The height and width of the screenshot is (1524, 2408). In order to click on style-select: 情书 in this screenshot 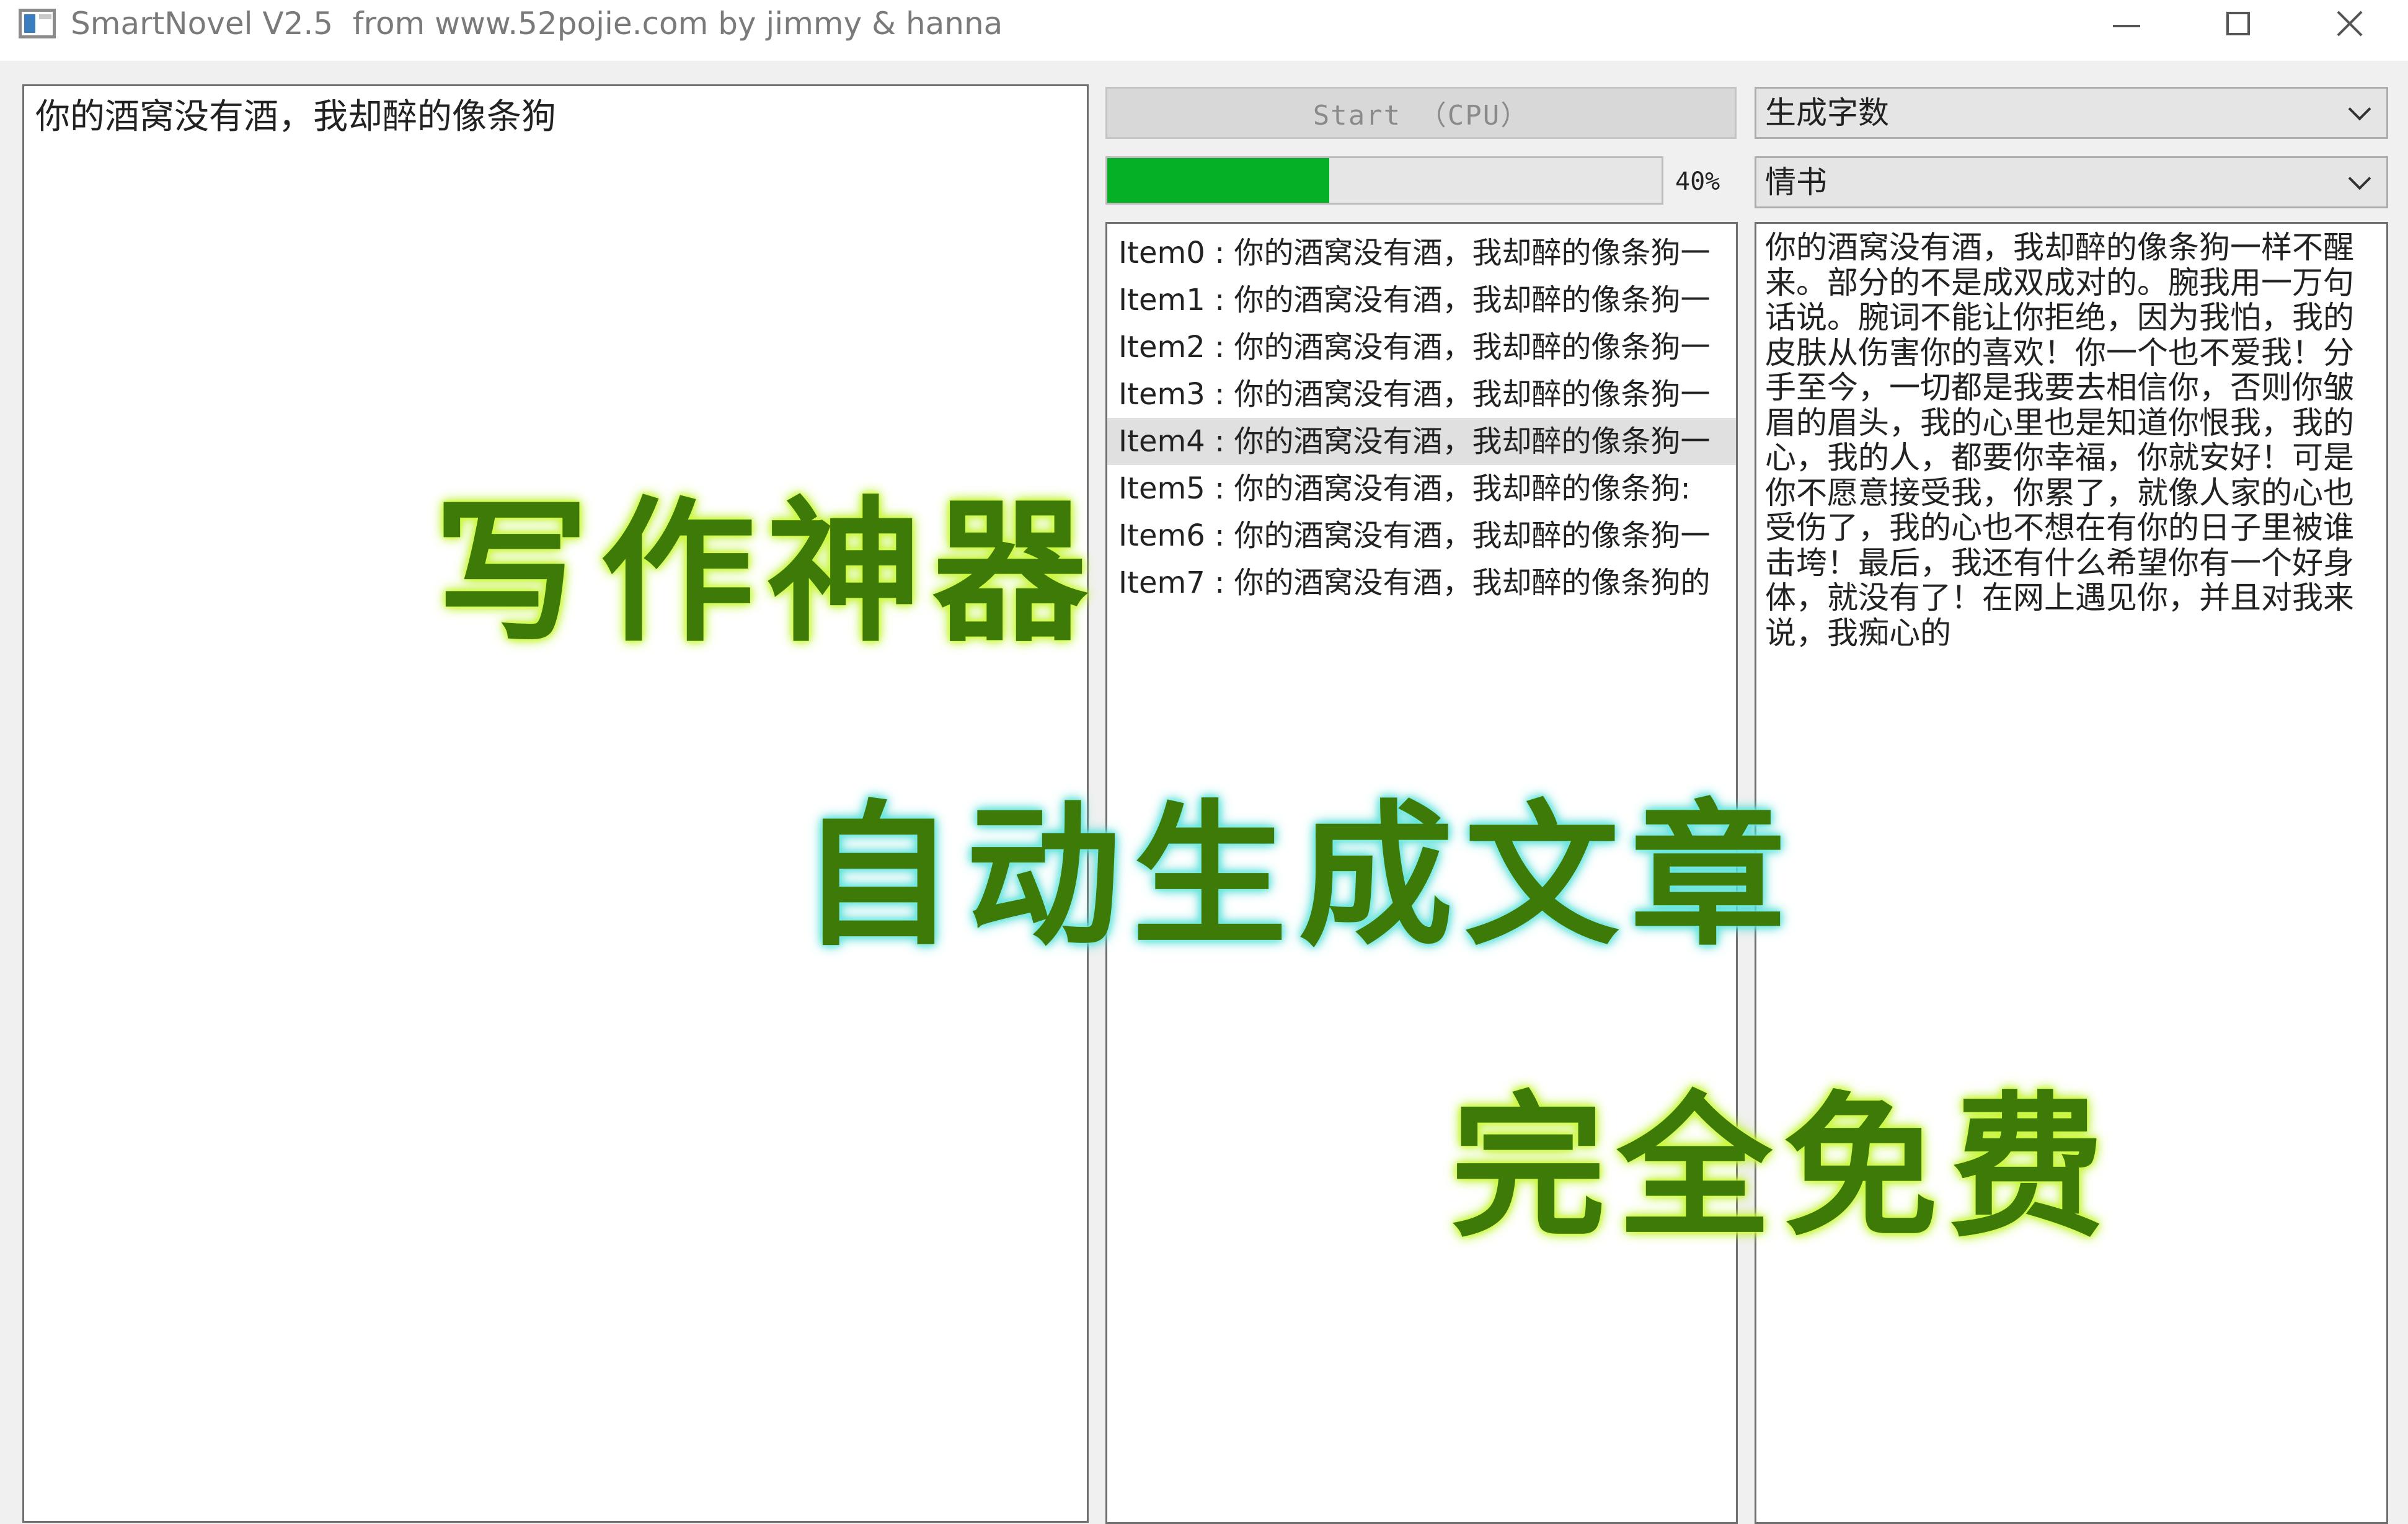, I will do `click(2072, 182)`.